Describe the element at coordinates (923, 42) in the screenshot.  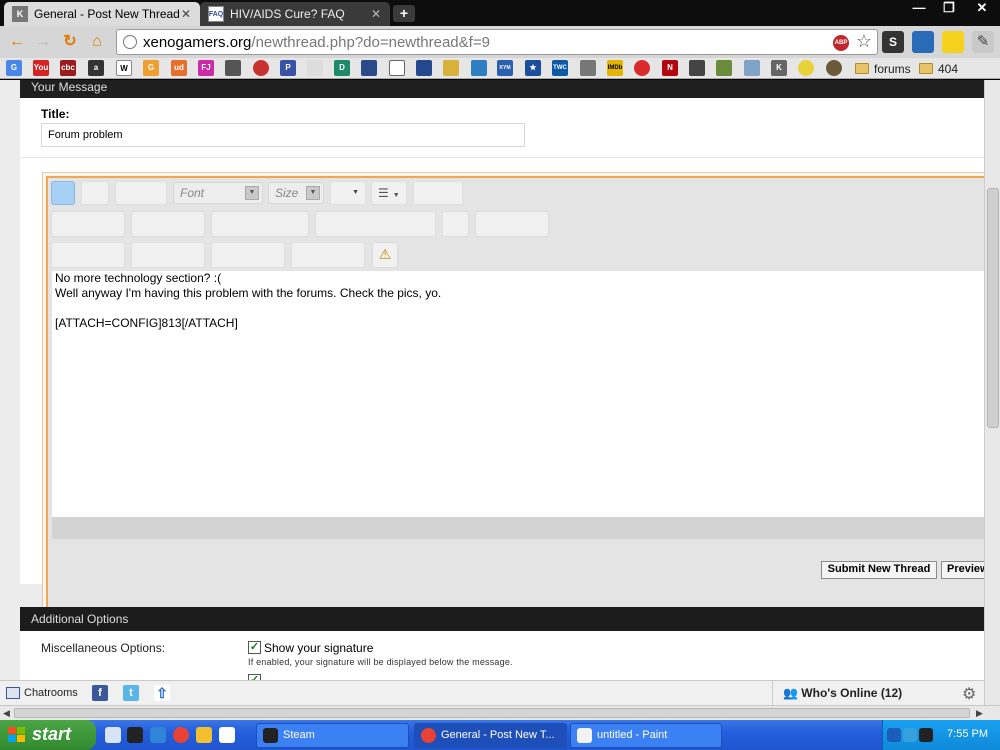
I see `extension-share-icon` at that location.